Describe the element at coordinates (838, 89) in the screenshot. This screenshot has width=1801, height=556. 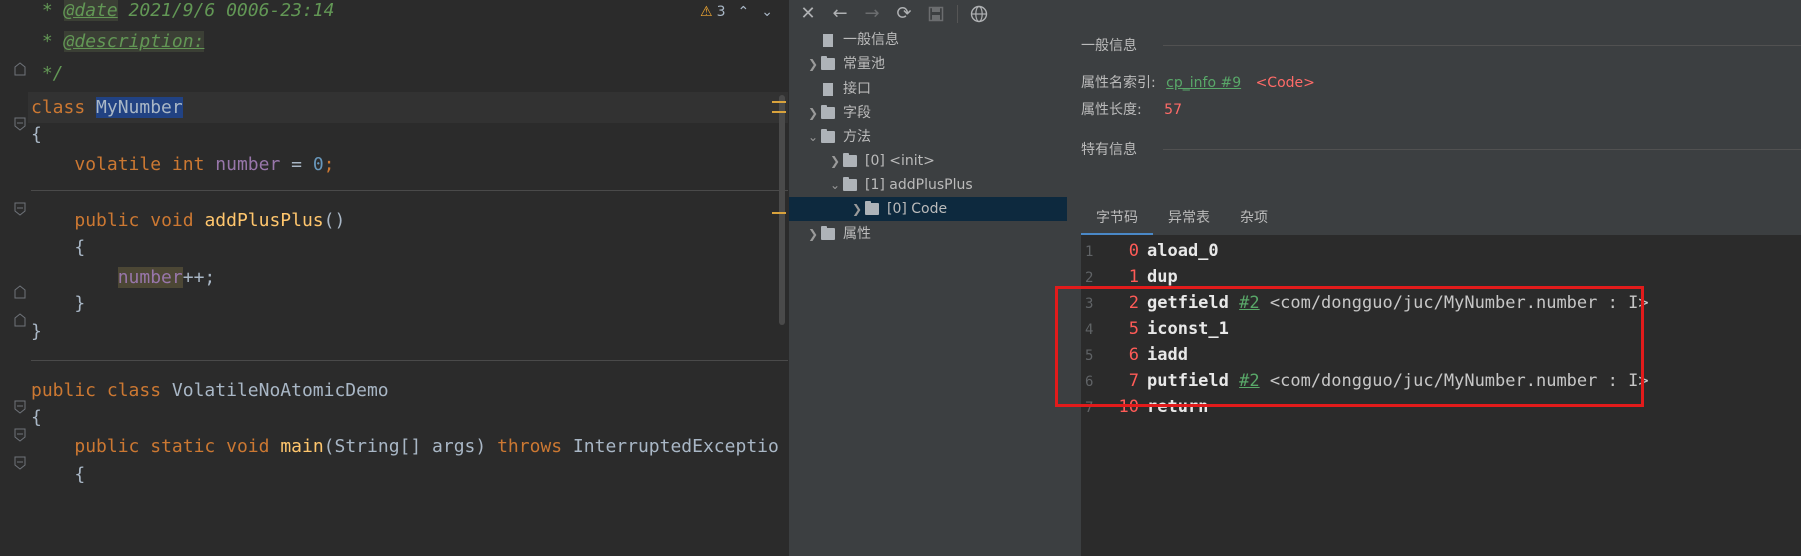
I see `tree-item-interfaces: 接口` at that location.